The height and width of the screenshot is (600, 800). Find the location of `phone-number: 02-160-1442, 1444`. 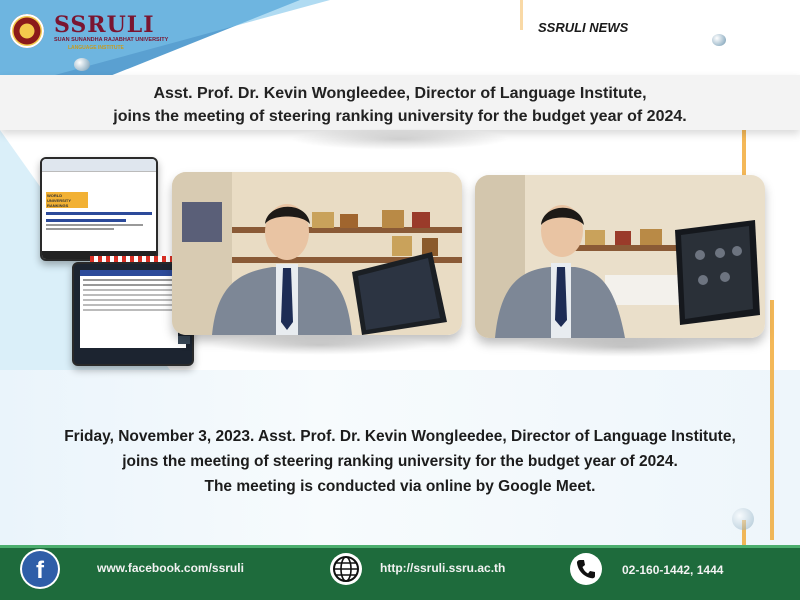

phone-number: 02-160-1442, 1444 is located at coordinates (673, 570).